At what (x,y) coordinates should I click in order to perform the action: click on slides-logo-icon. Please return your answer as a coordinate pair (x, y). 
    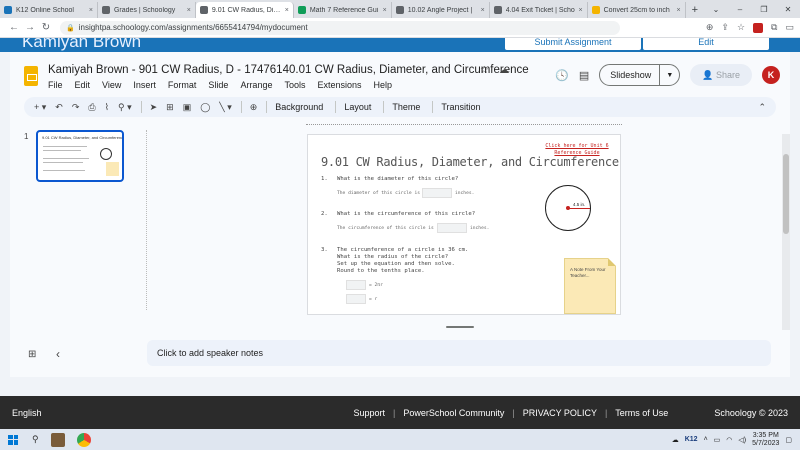
    Looking at the image, I should click on (31, 76).